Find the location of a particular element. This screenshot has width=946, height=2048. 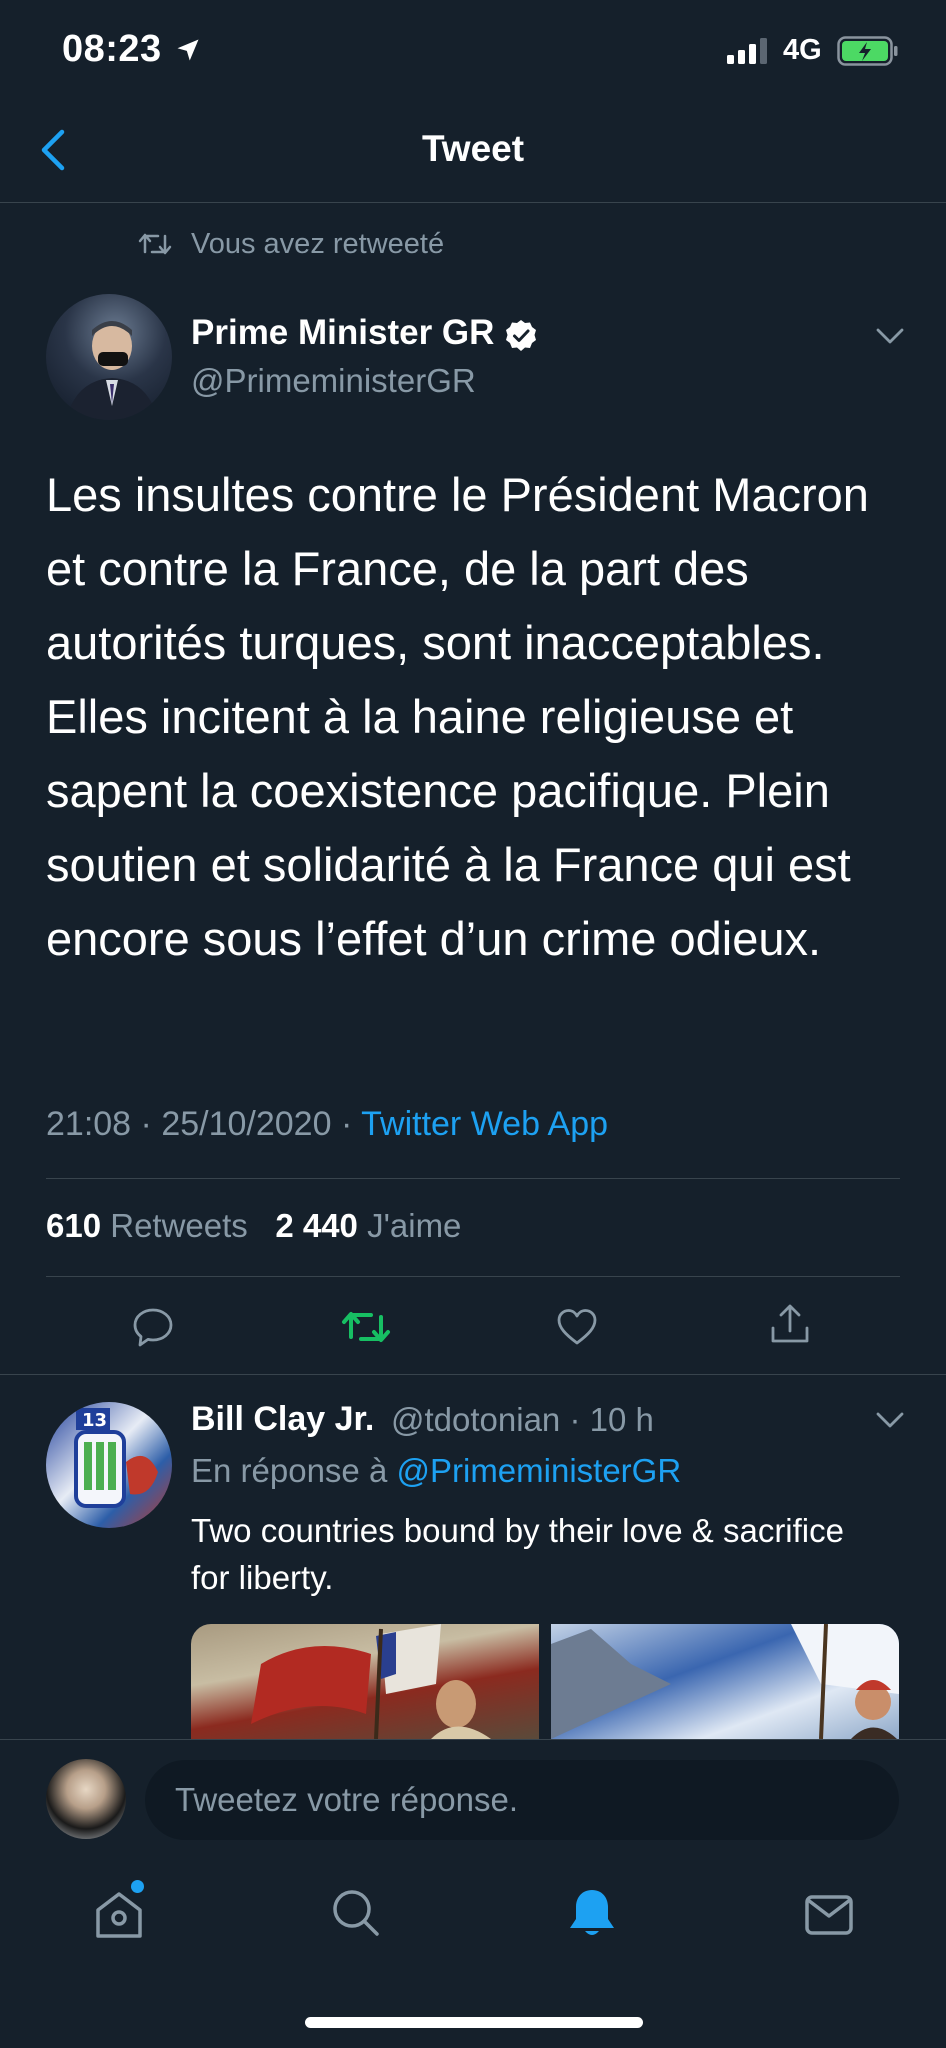

reply-input: Tweetez votre réponse. is located at coordinates (522, 1800).